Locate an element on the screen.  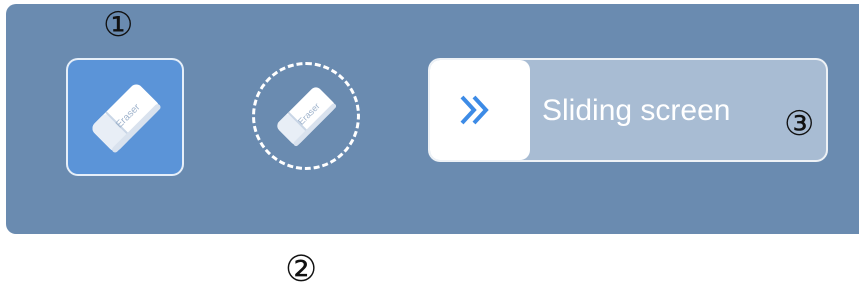
eraser-drag-indicator: Eraser is located at coordinates (306, 116).